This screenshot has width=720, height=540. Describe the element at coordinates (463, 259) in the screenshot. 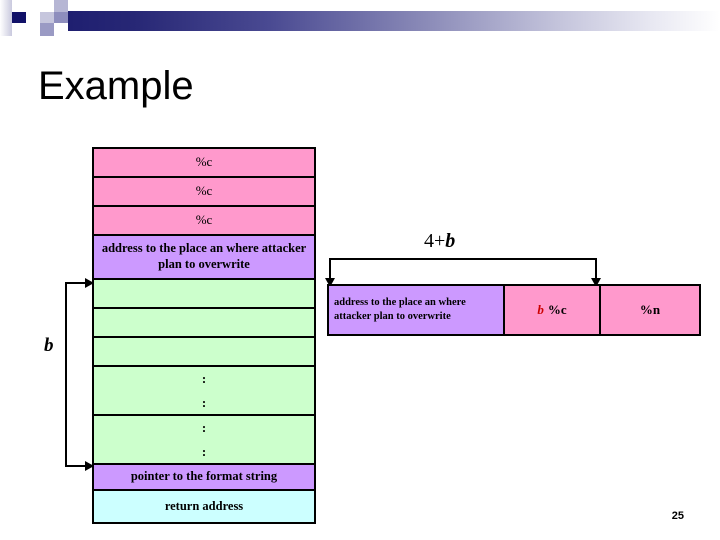

I see `bracket-horizontal-line` at that location.